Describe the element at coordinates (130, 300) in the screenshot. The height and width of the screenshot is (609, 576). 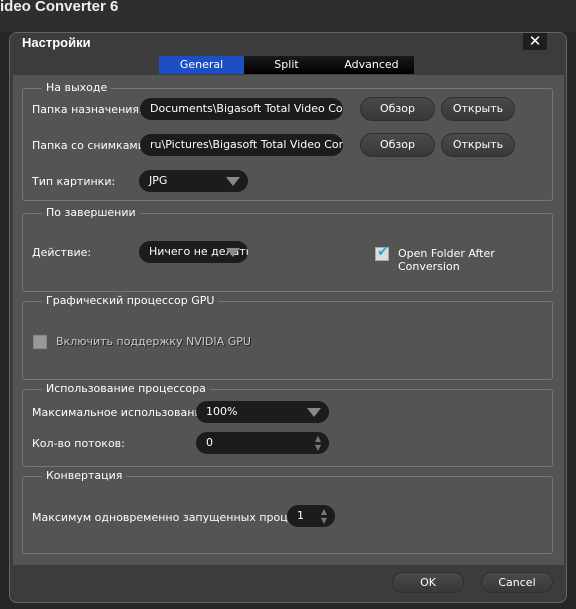
I see `gpu-legend: Графический процессор GPU` at that location.